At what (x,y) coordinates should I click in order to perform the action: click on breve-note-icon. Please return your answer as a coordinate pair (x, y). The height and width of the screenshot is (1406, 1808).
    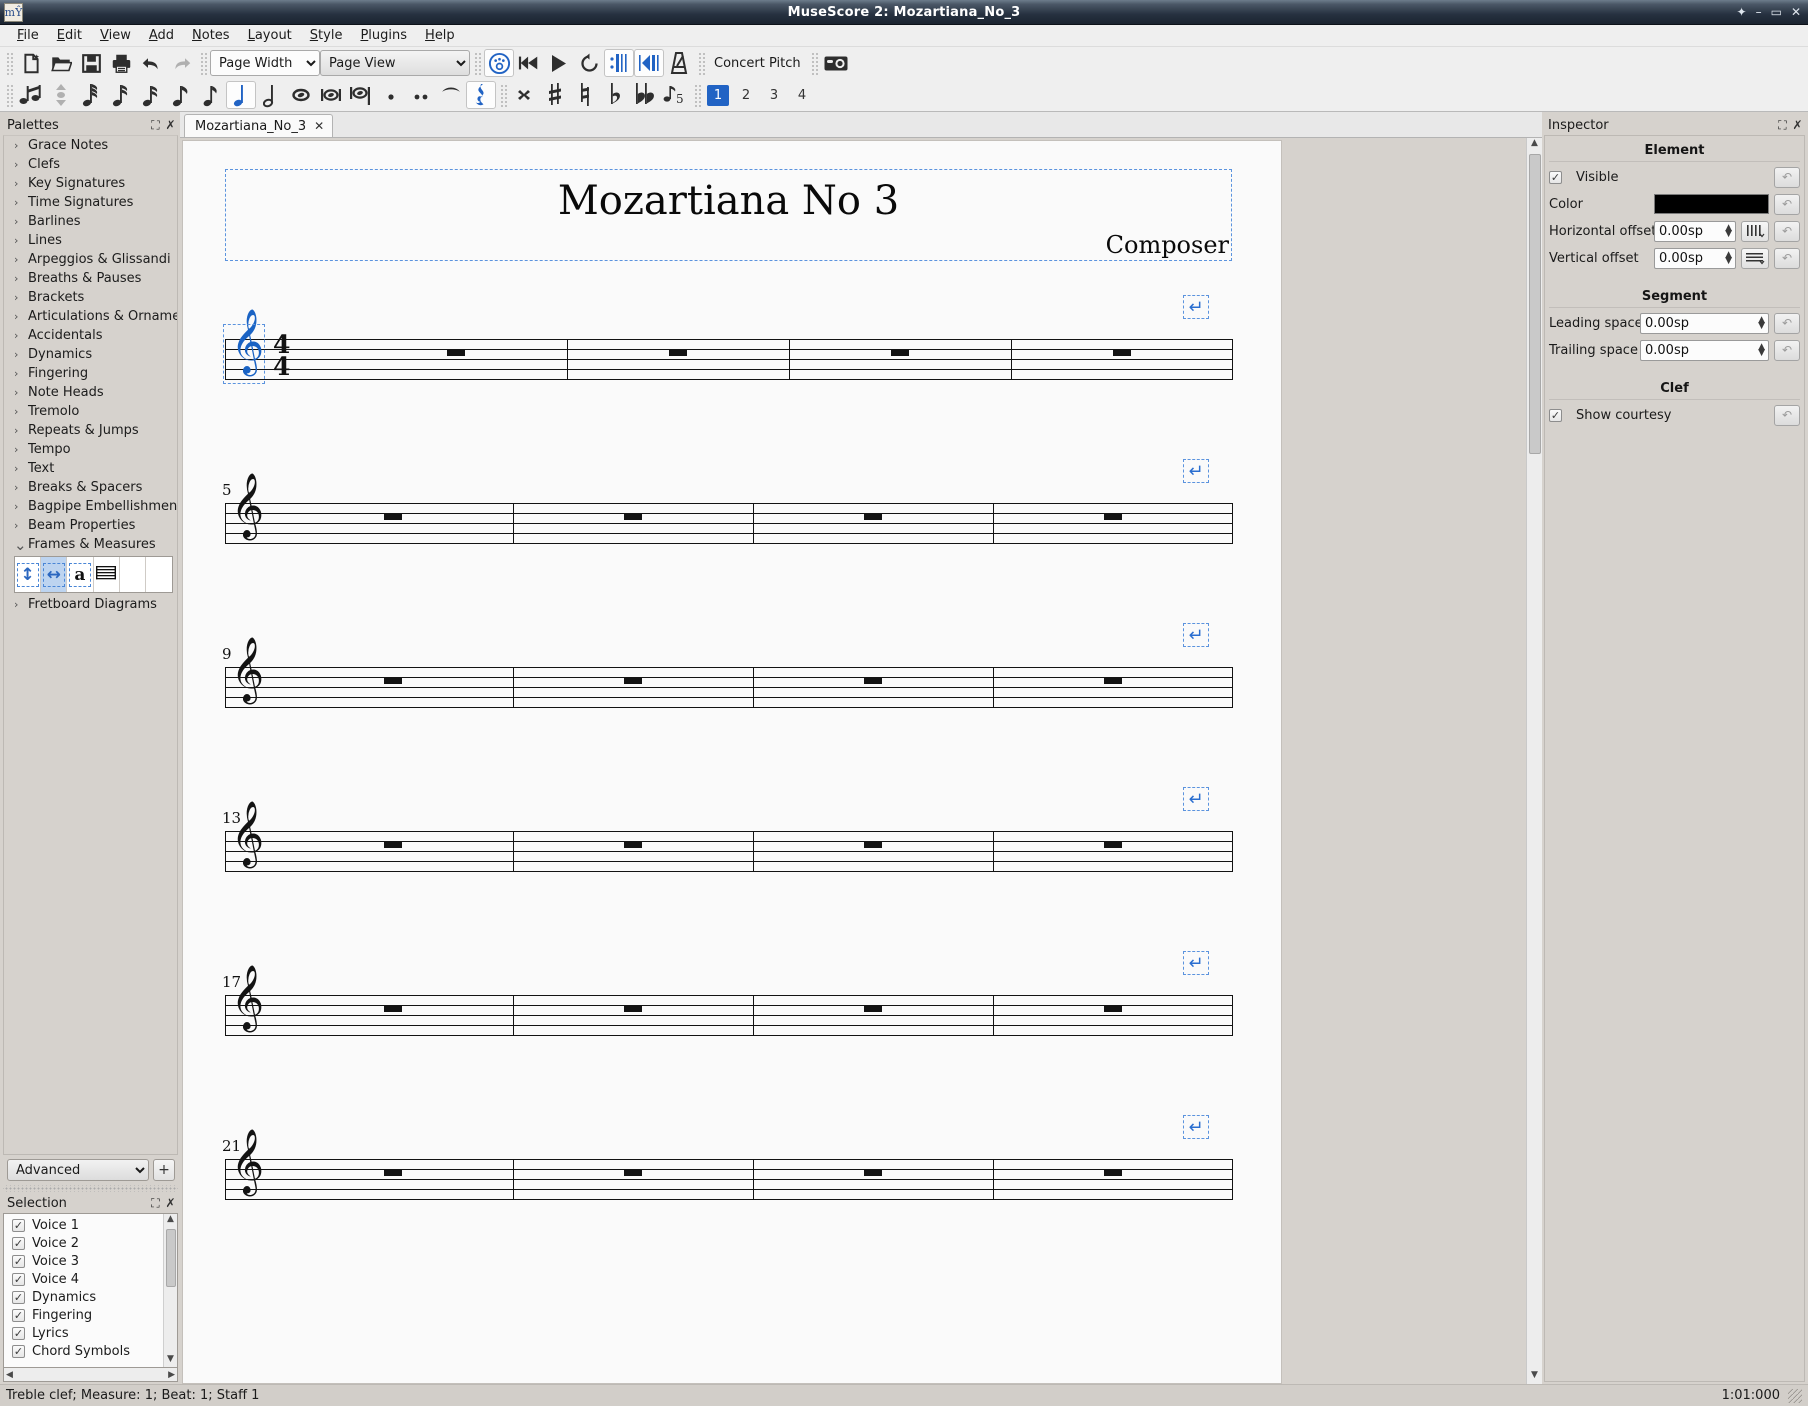
    Looking at the image, I should click on (331, 95).